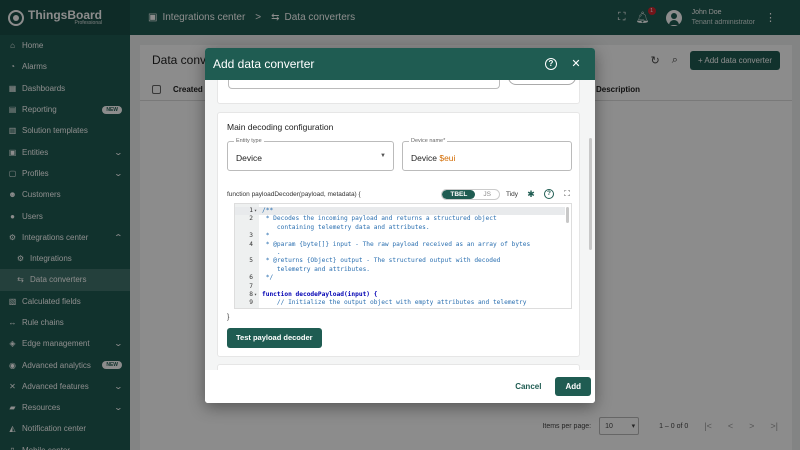 The height and width of the screenshot is (450, 800). I want to click on code-text: /**, so click(268, 210).